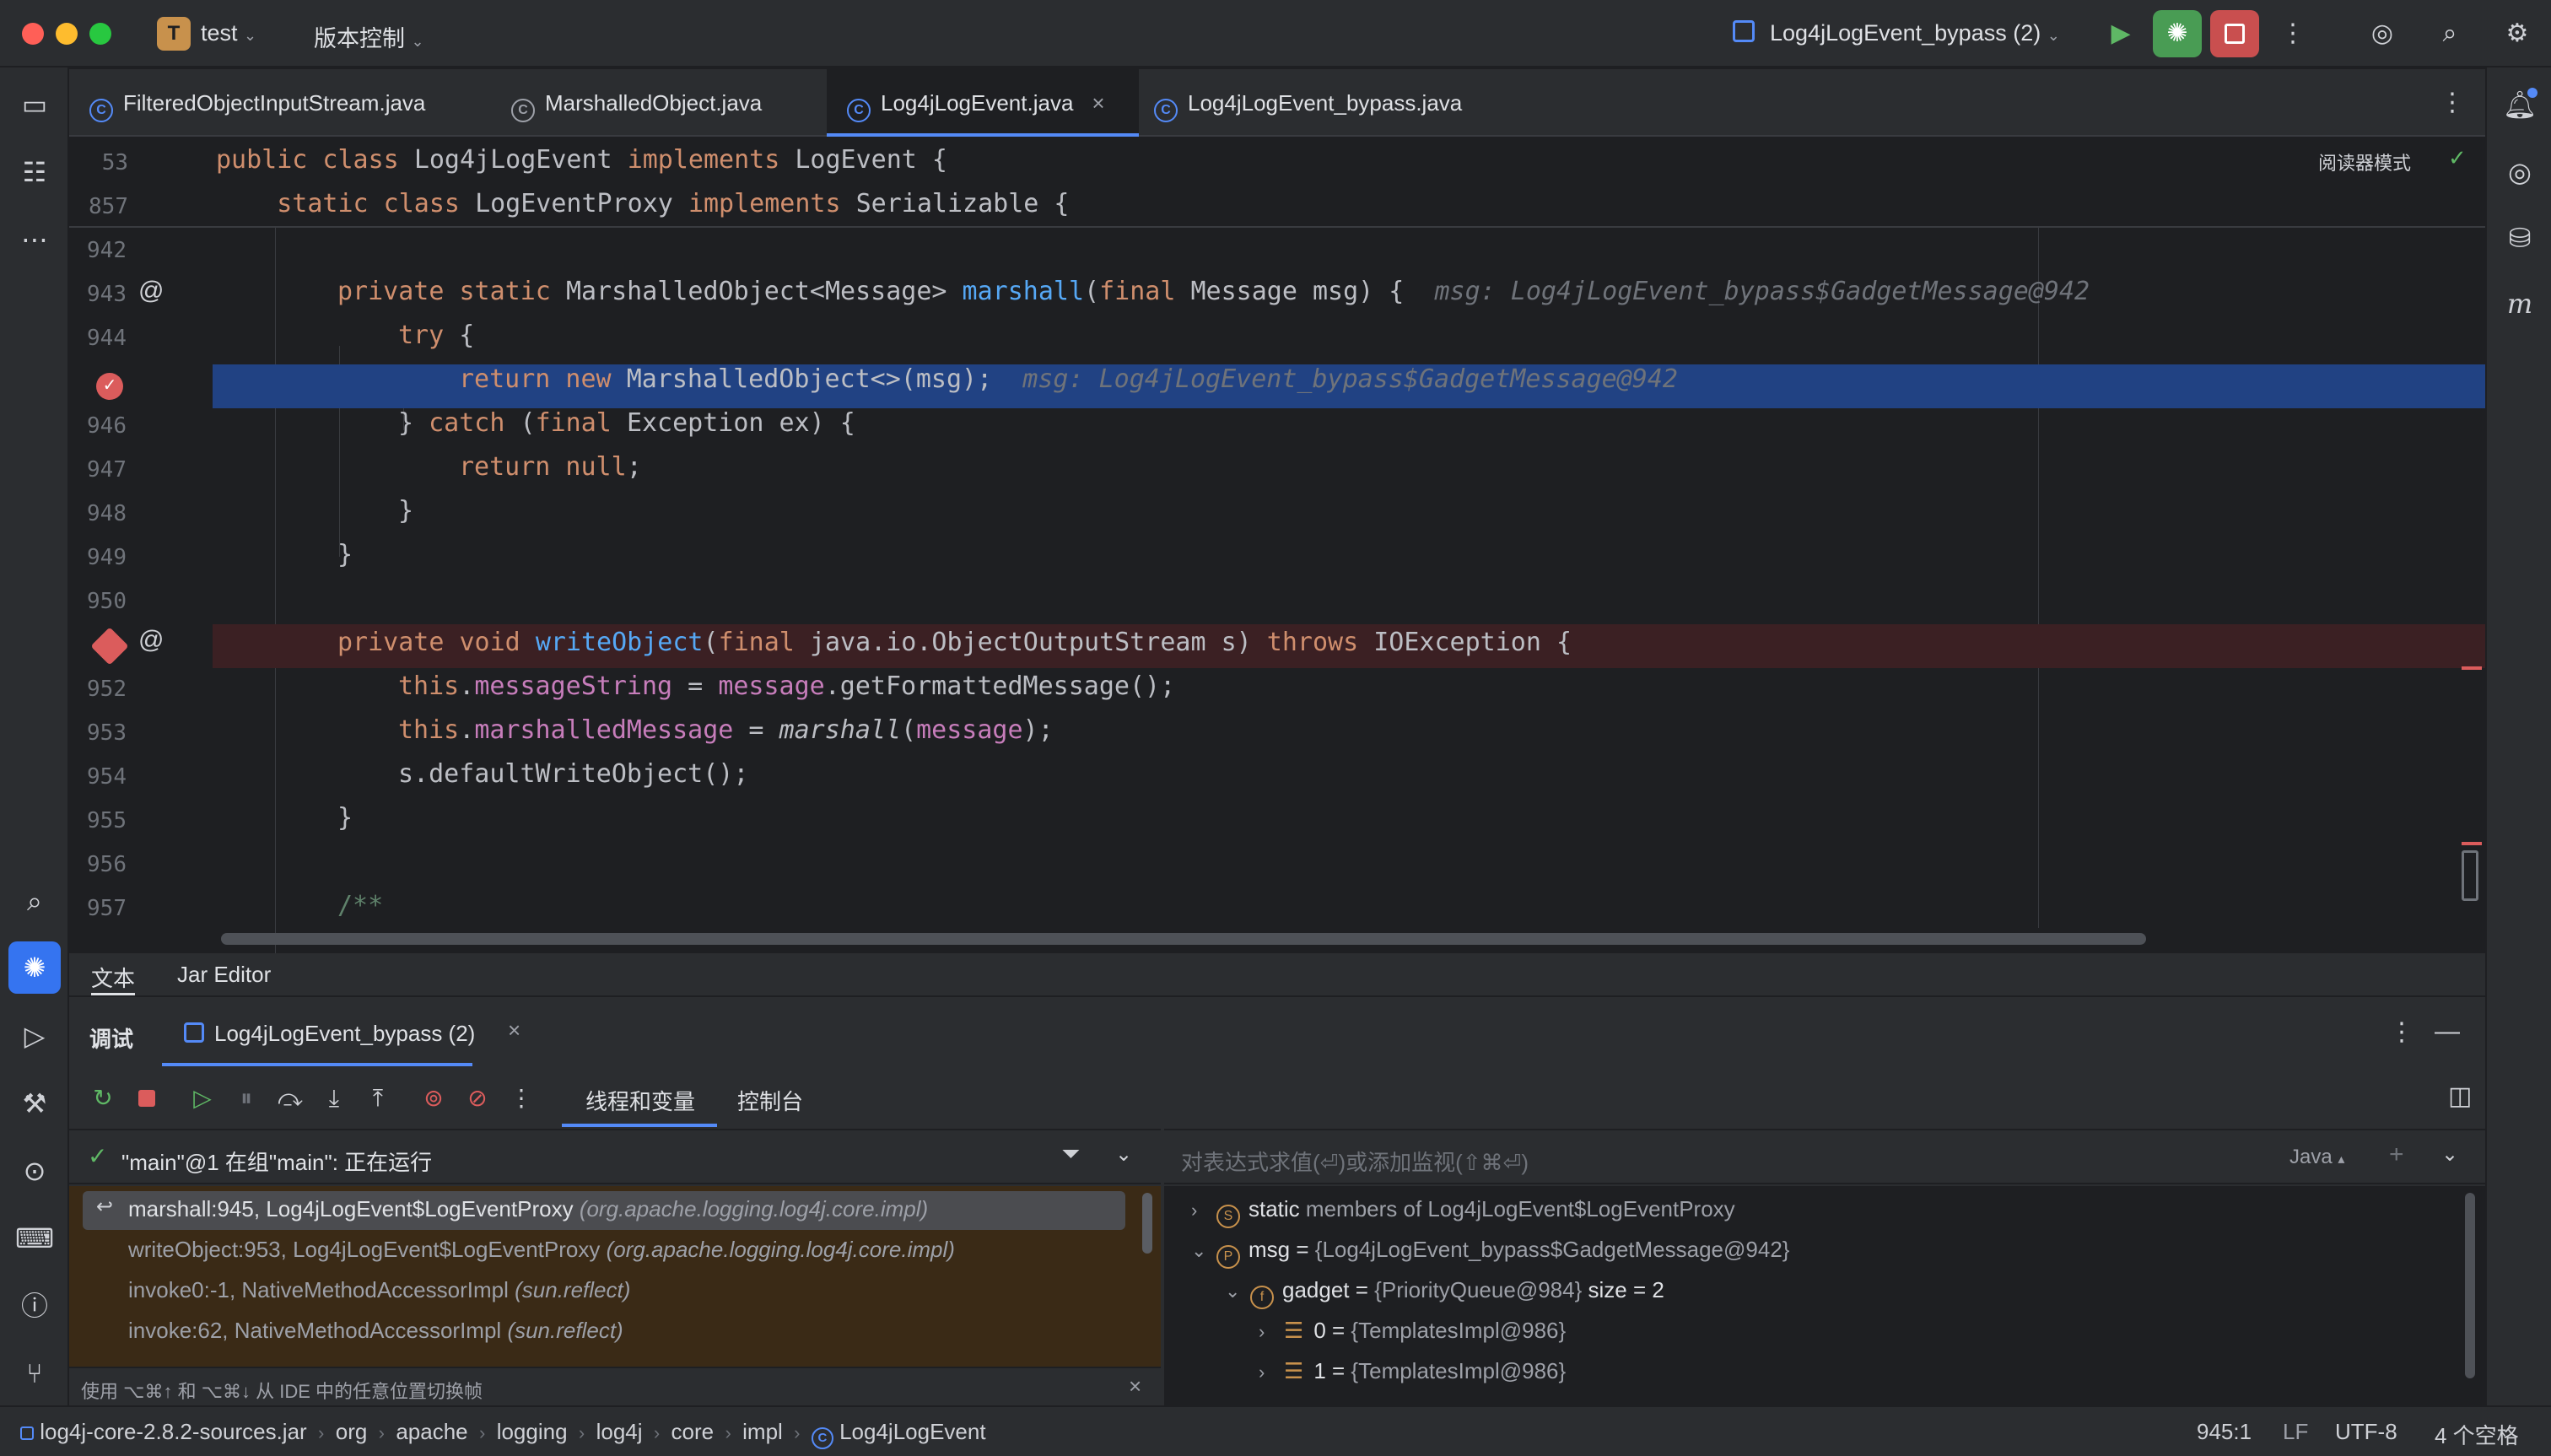 Image resolution: width=2551 pixels, height=1456 pixels. I want to click on vertical-scroll-thumb, so click(2470, 876).